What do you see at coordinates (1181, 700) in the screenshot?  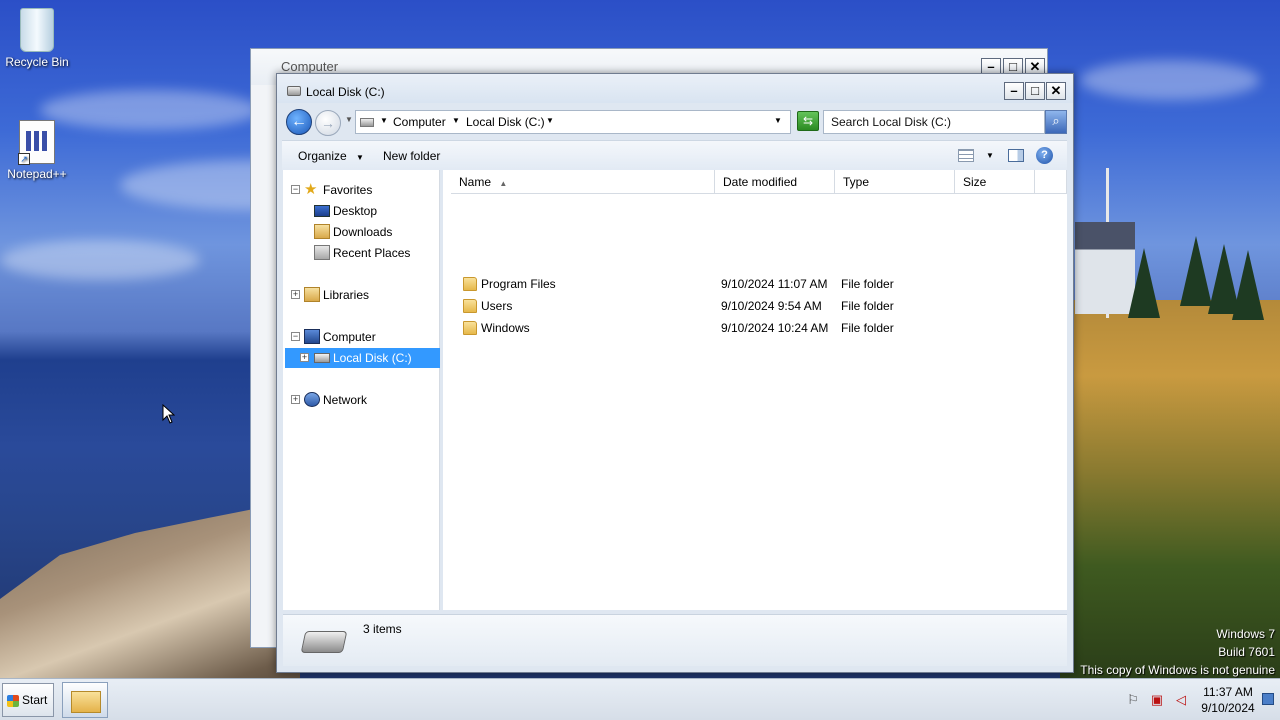 I see `volume-muted-icon: ◁` at bounding box center [1181, 700].